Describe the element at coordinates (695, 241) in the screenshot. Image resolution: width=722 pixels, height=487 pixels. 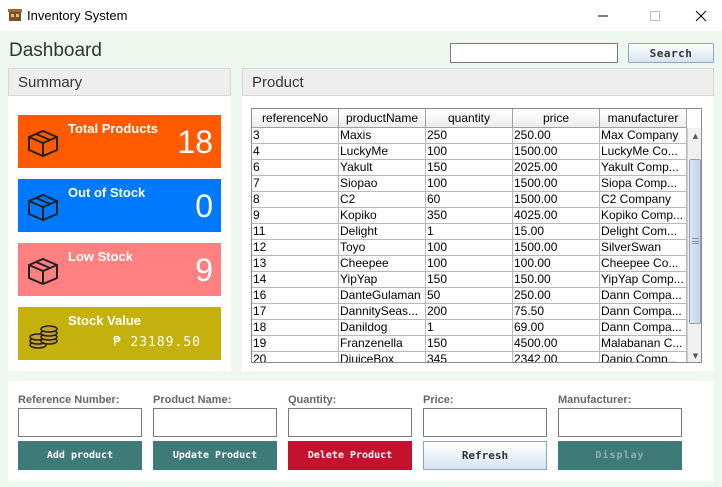
I see `scroll-thumb` at that location.